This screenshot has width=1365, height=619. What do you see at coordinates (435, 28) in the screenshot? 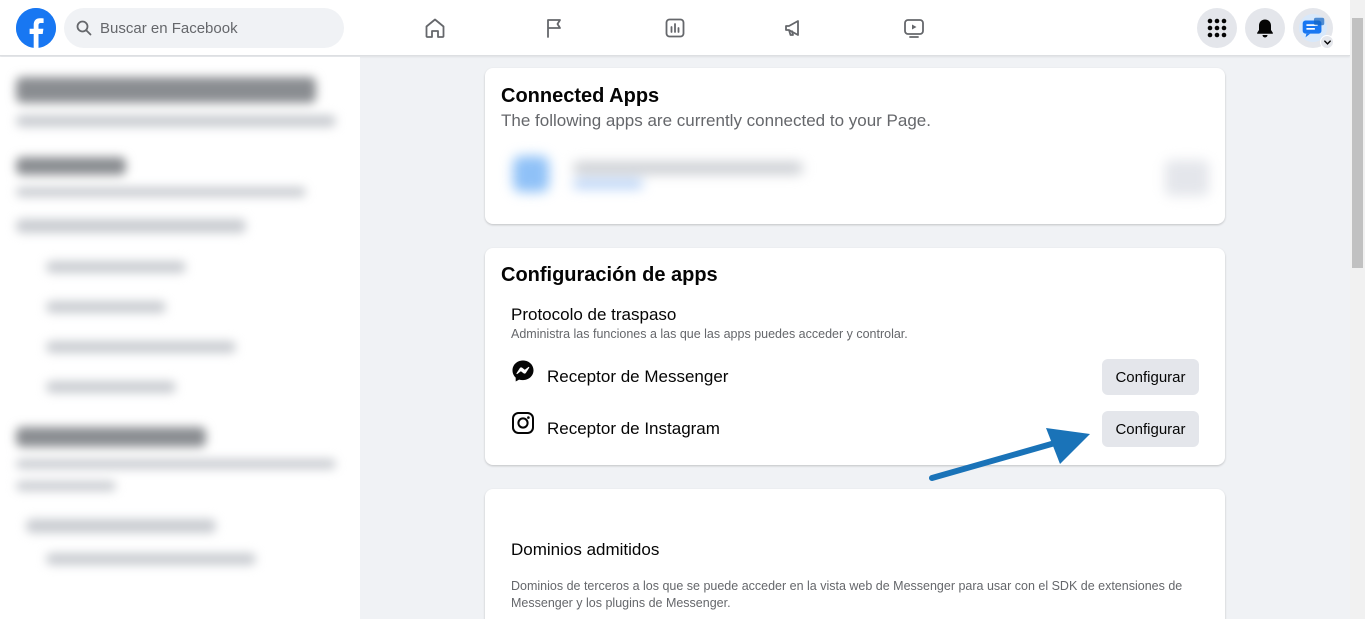
I see `home-icon` at bounding box center [435, 28].